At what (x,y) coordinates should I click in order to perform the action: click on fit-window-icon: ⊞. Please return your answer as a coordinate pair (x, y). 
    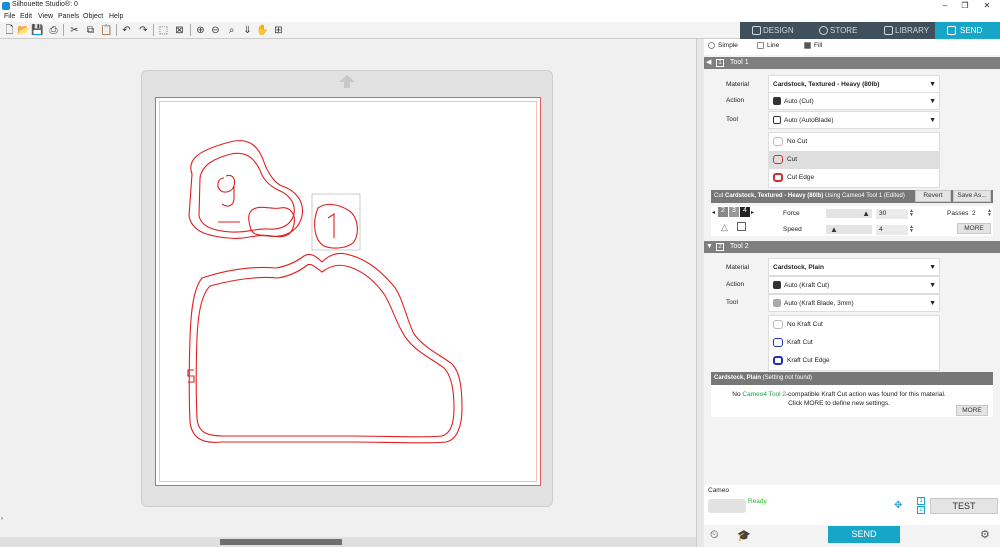
    Looking at the image, I should click on (278, 30).